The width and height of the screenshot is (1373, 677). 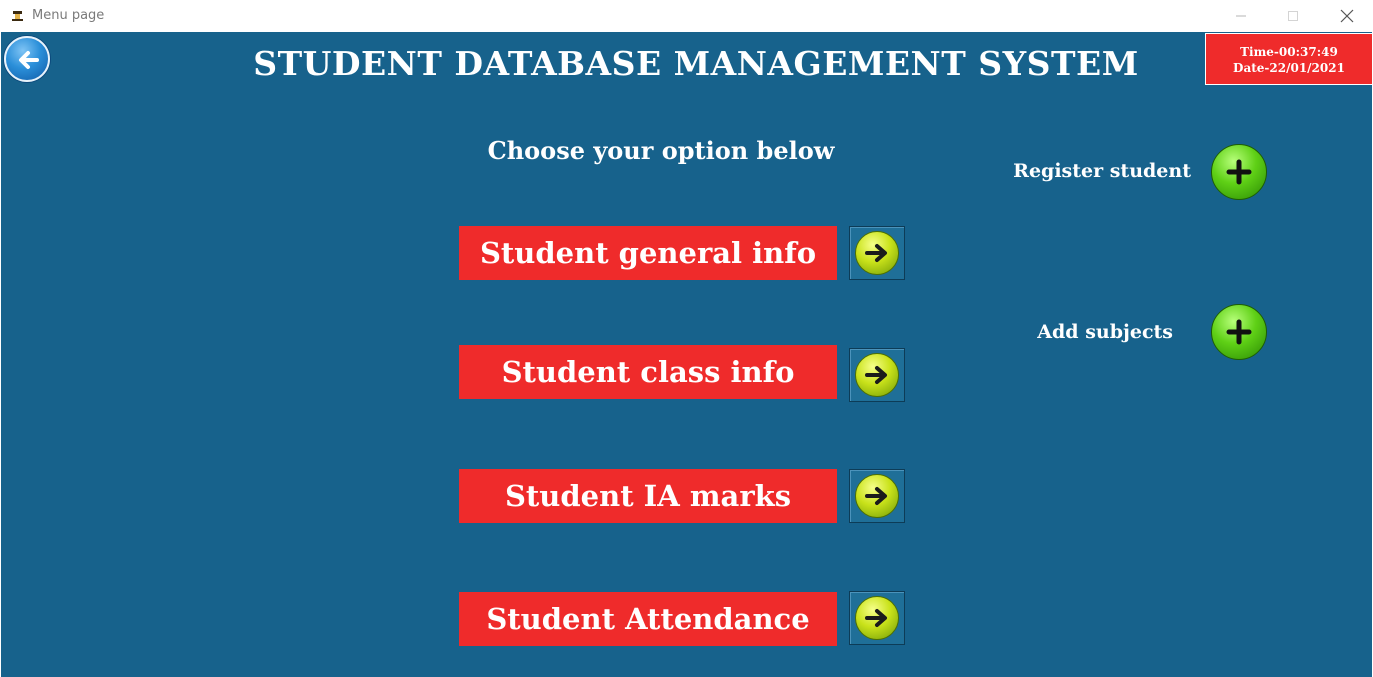 I want to click on go-ia-marks-button, so click(x=877, y=496).